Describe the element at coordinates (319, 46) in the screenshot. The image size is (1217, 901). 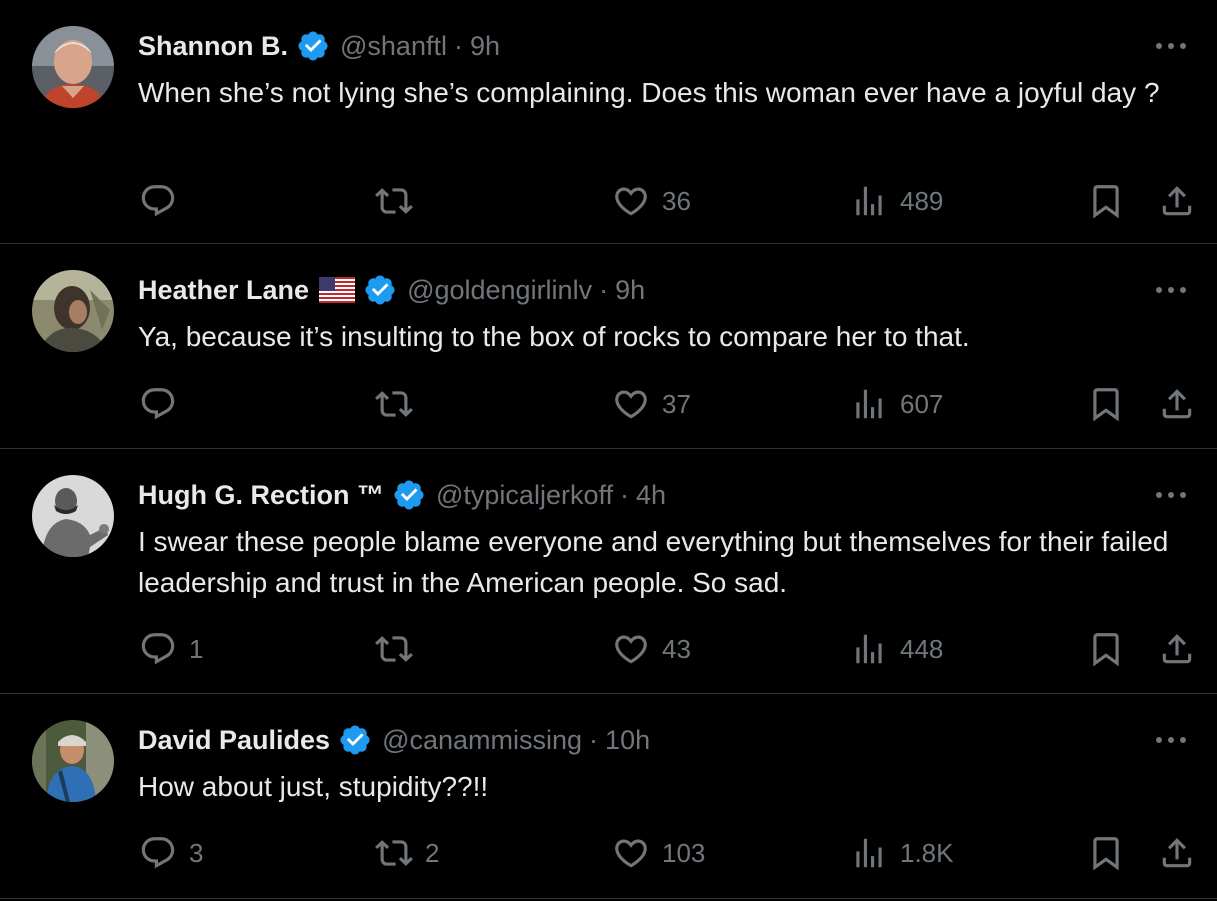
I see `tweet-header: Shannon B. @shanftl · 9h` at that location.